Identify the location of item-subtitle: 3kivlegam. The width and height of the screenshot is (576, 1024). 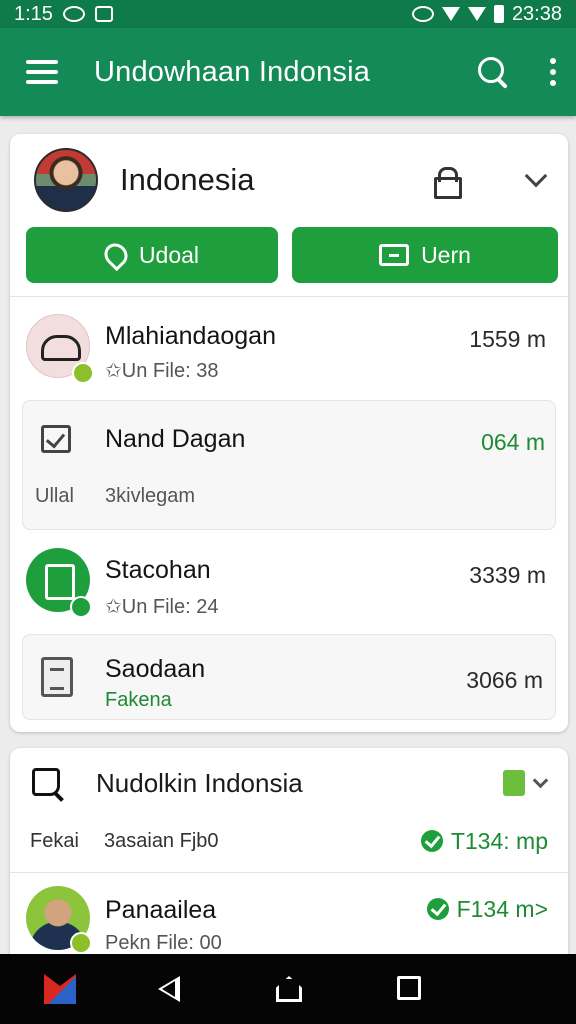
(150, 496).